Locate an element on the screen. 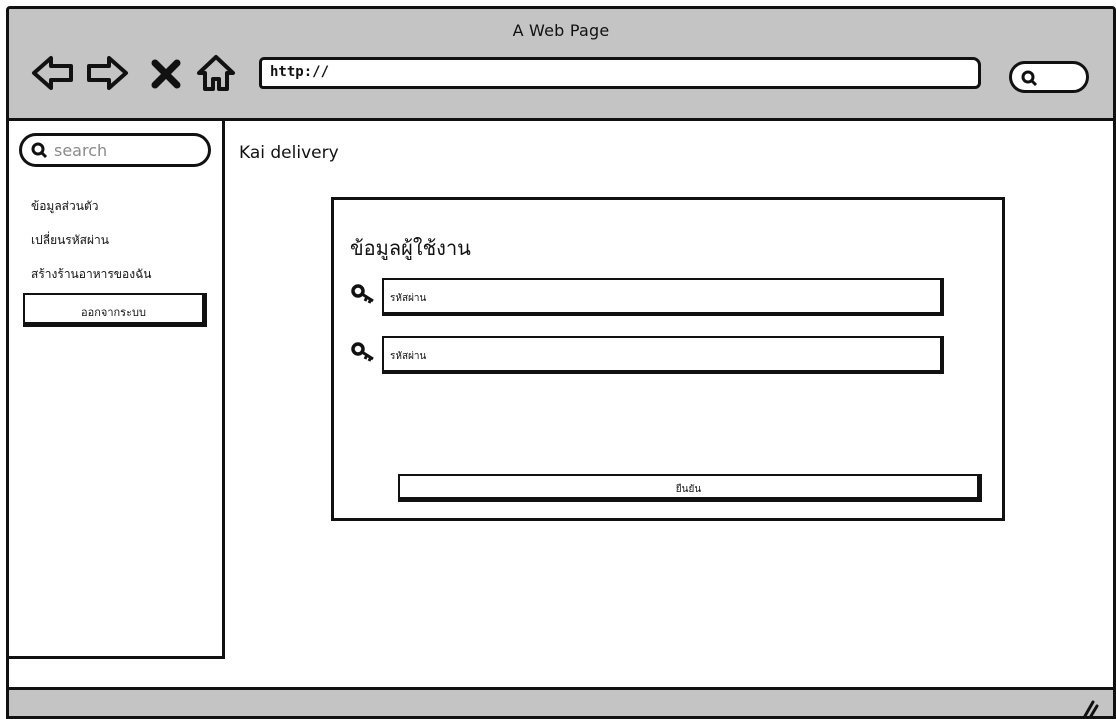 Image resolution: width=1116 pixels, height=719 pixels. forward-arrow-icon is located at coordinates (107, 73).